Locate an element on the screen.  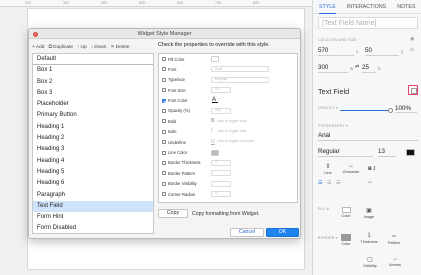
eye-icon: ◉ is located at coordinates (412, 39).